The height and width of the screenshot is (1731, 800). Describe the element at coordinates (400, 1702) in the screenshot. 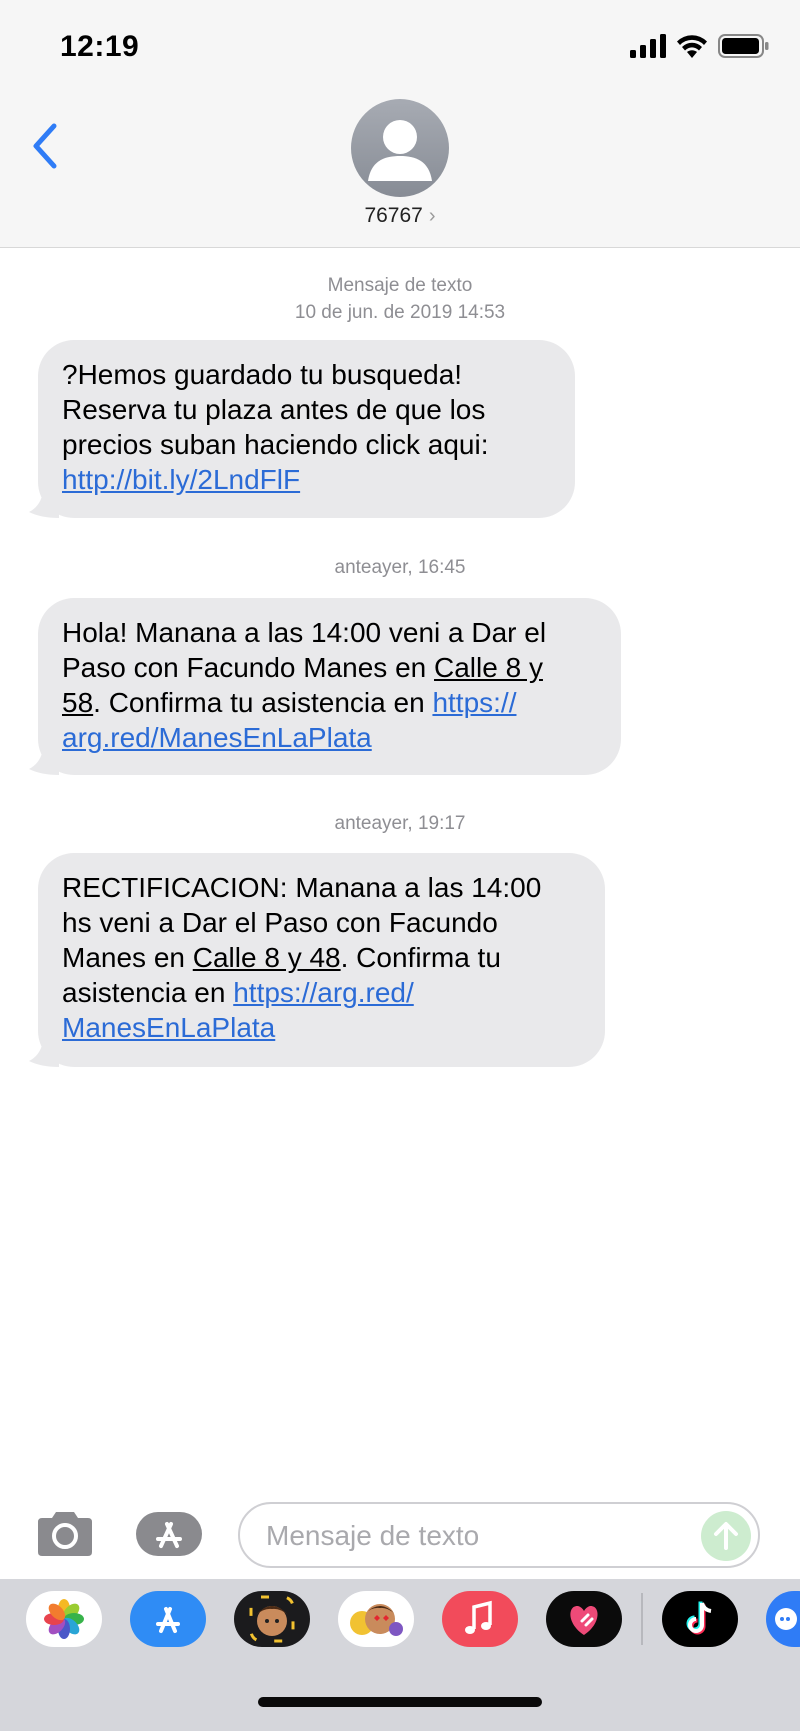

I see `home-indicator` at that location.